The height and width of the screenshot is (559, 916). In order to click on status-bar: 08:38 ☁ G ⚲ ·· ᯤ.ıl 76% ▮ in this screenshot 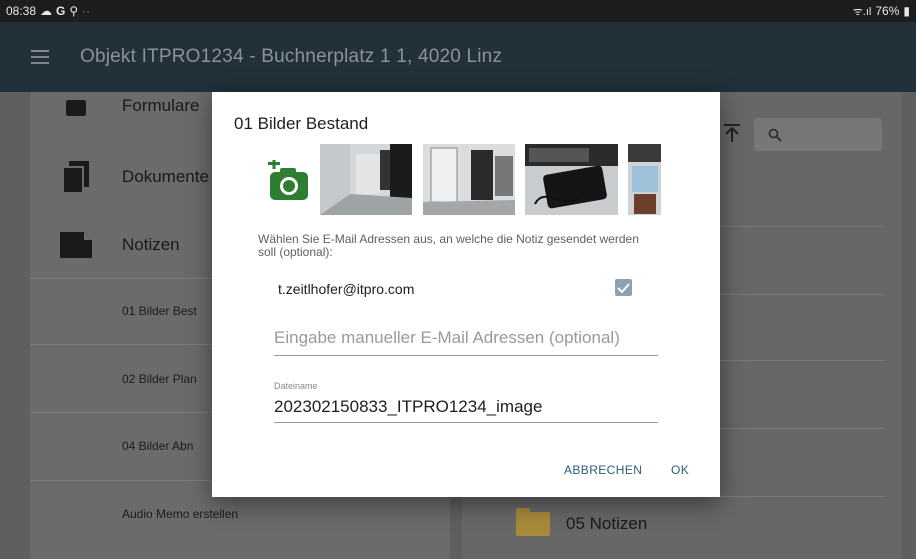, I will do `click(458, 11)`.